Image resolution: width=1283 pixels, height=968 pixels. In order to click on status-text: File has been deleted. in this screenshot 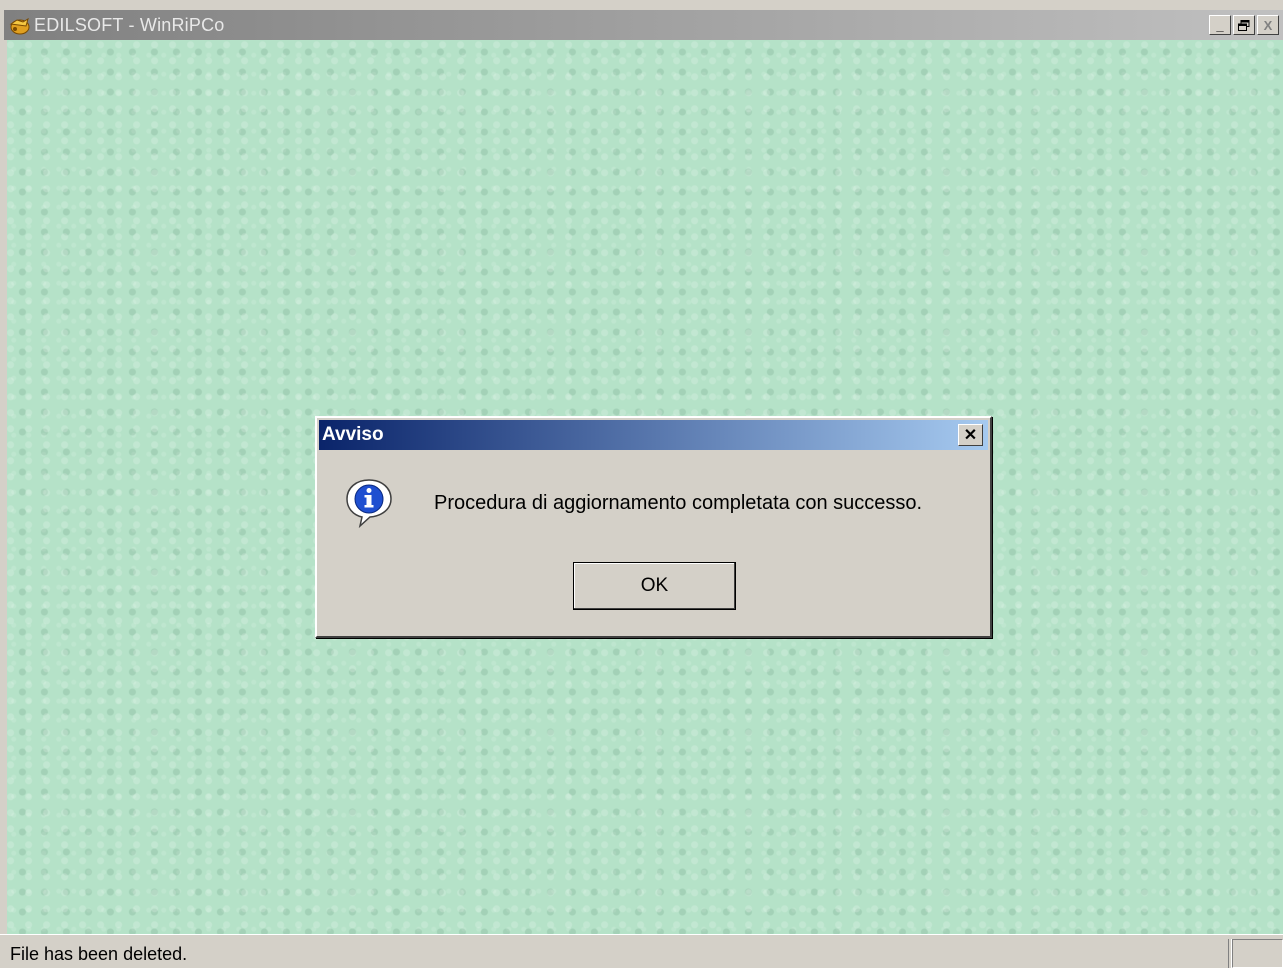, I will do `click(99, 954)`.